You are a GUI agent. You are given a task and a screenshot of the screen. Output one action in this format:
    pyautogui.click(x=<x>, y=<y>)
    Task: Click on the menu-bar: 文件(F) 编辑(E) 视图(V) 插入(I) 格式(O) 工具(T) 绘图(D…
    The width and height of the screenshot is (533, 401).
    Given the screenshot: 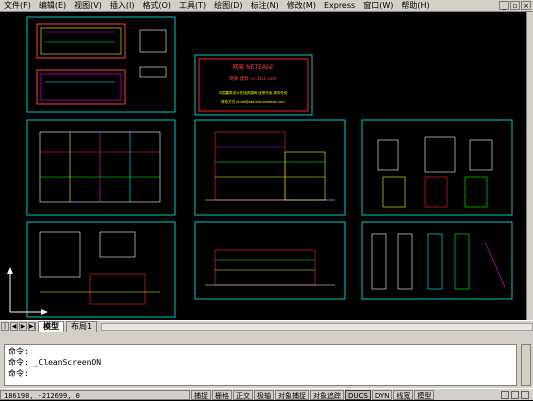 What is the action you would take?
    pyautogui.click(x=266, y=6)
    